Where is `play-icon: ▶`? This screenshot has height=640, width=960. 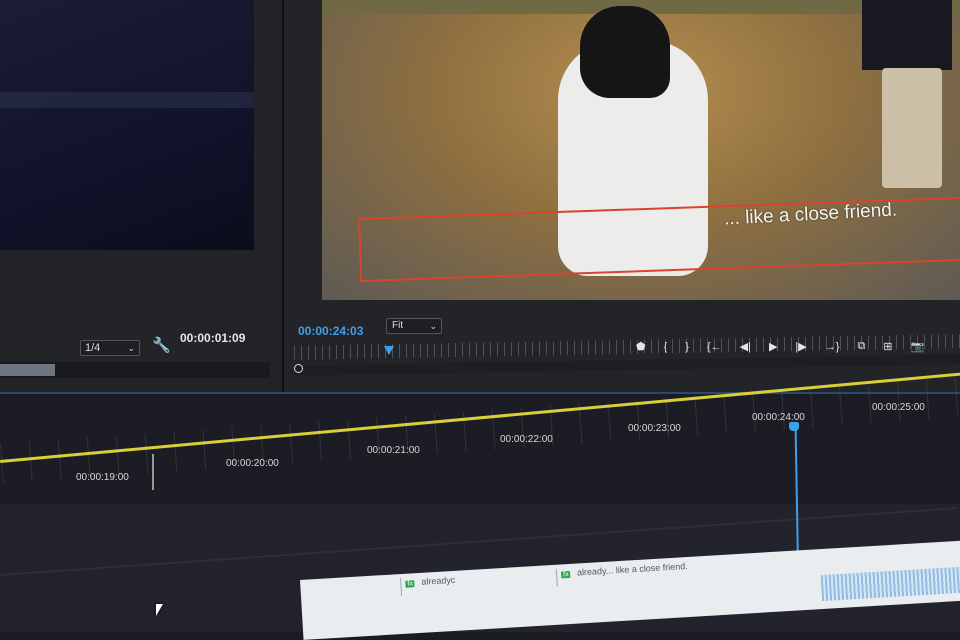
play-icon: ▶ is located at coordinates (773, 346).